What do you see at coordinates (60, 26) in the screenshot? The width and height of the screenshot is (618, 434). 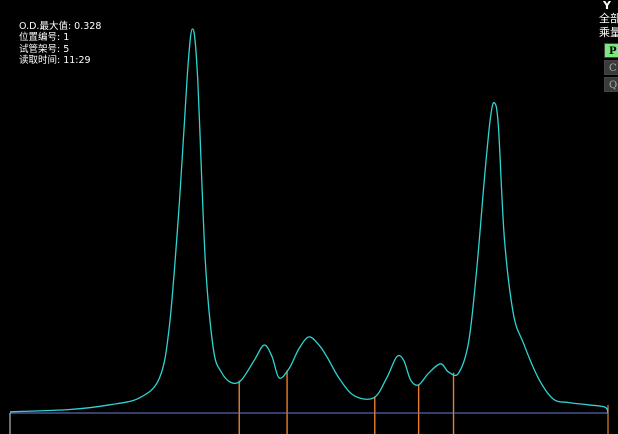 I see `od-max-value: O.D.最大值: 0.328` at bounding box center [60, 26].